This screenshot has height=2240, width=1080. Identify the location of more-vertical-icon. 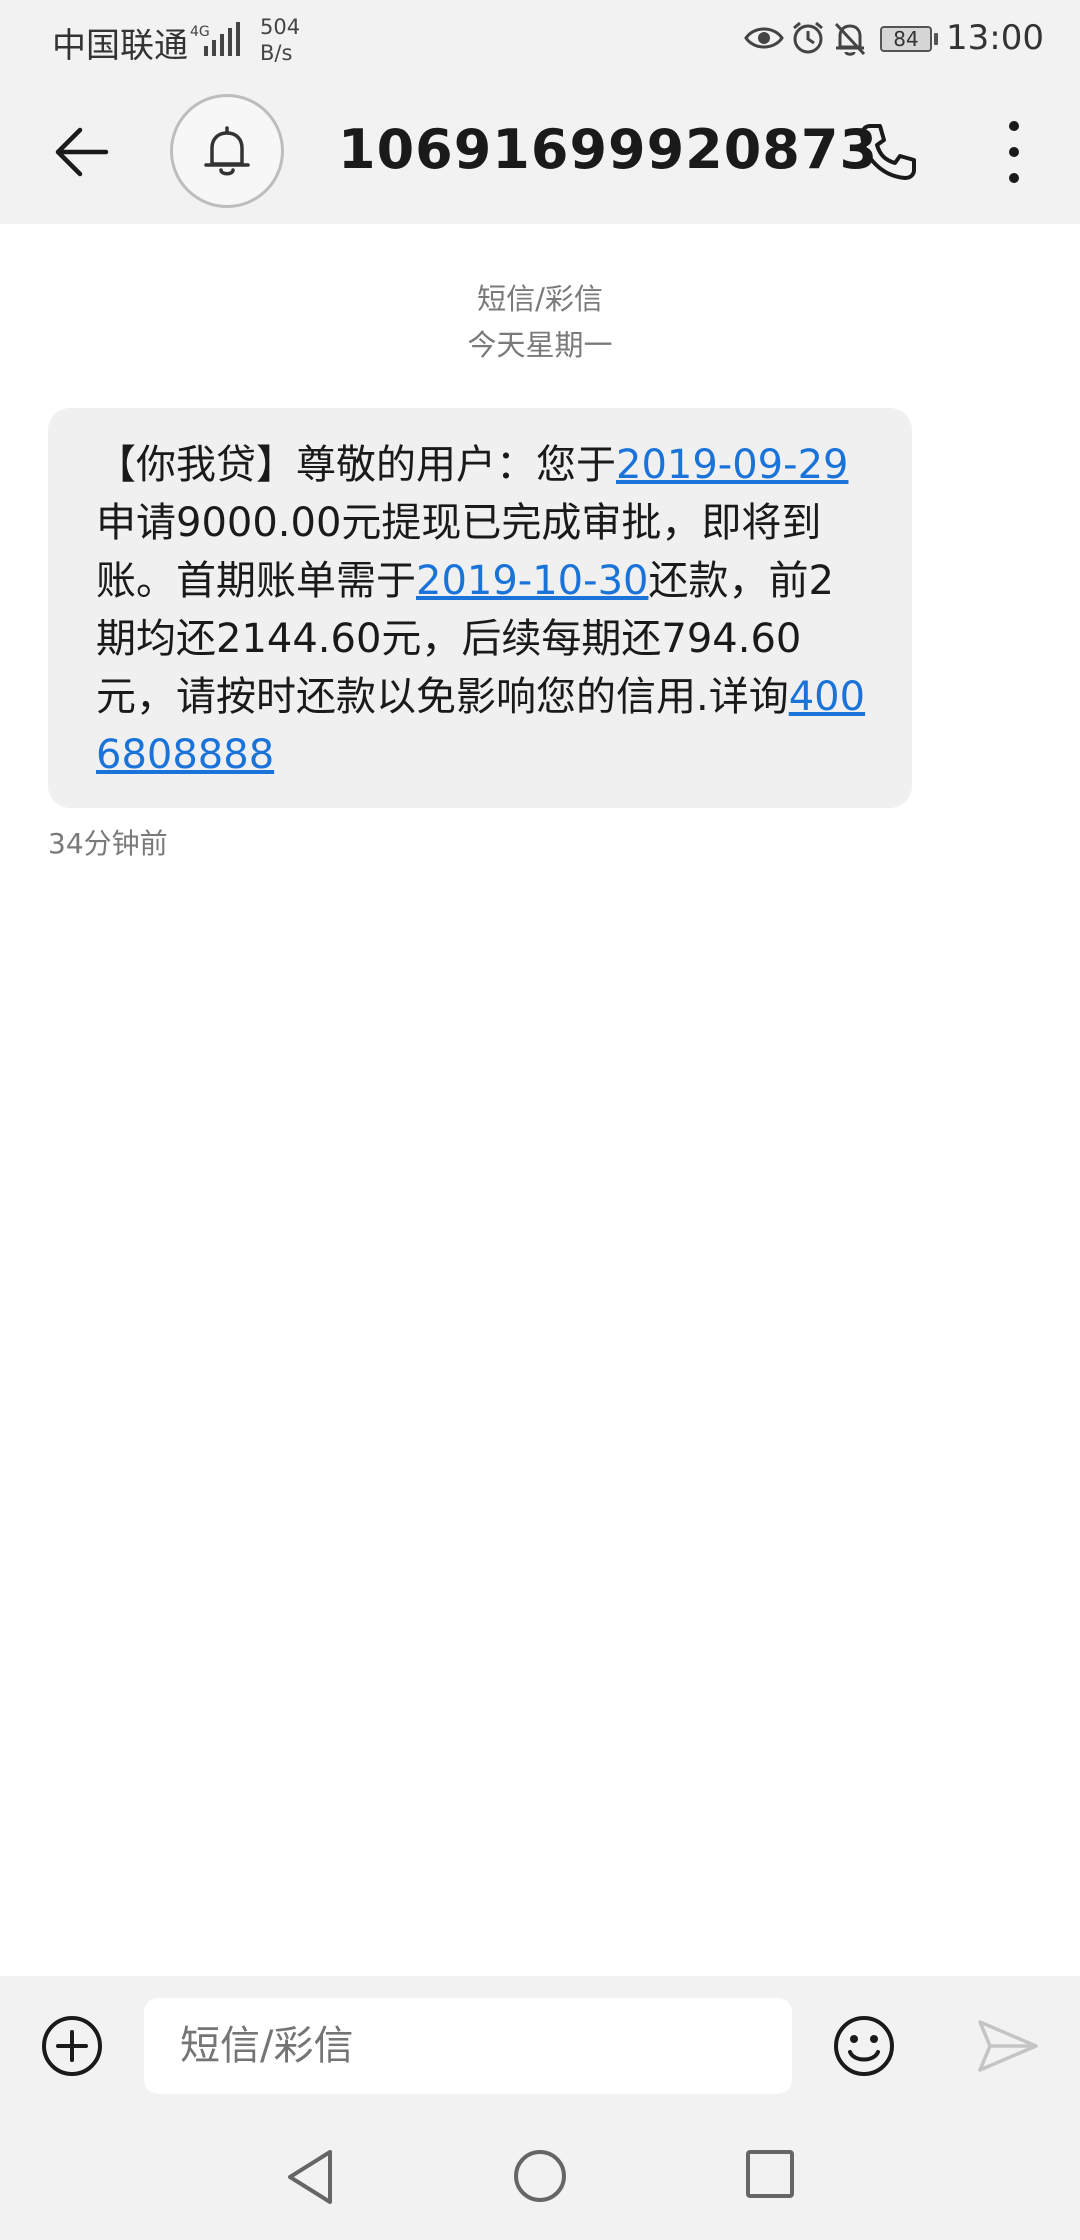
(1014, 152).